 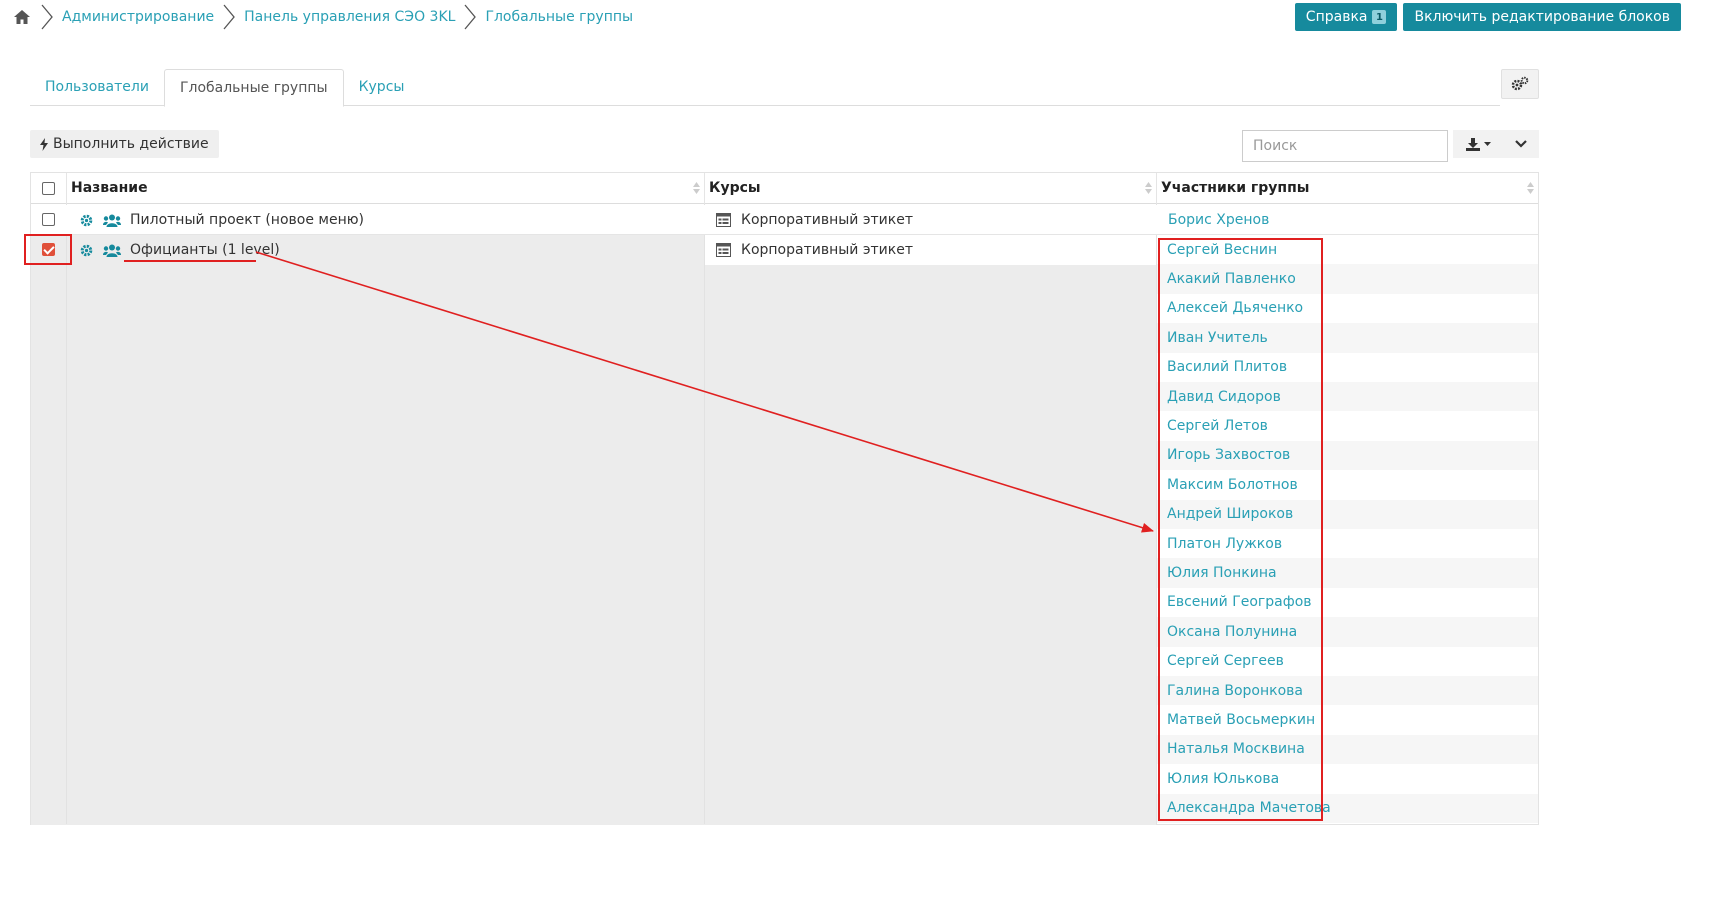 What do you see at coordinates (22, 17) in the screenshot?
I see `home-icon` at bounding box center [22, 17].